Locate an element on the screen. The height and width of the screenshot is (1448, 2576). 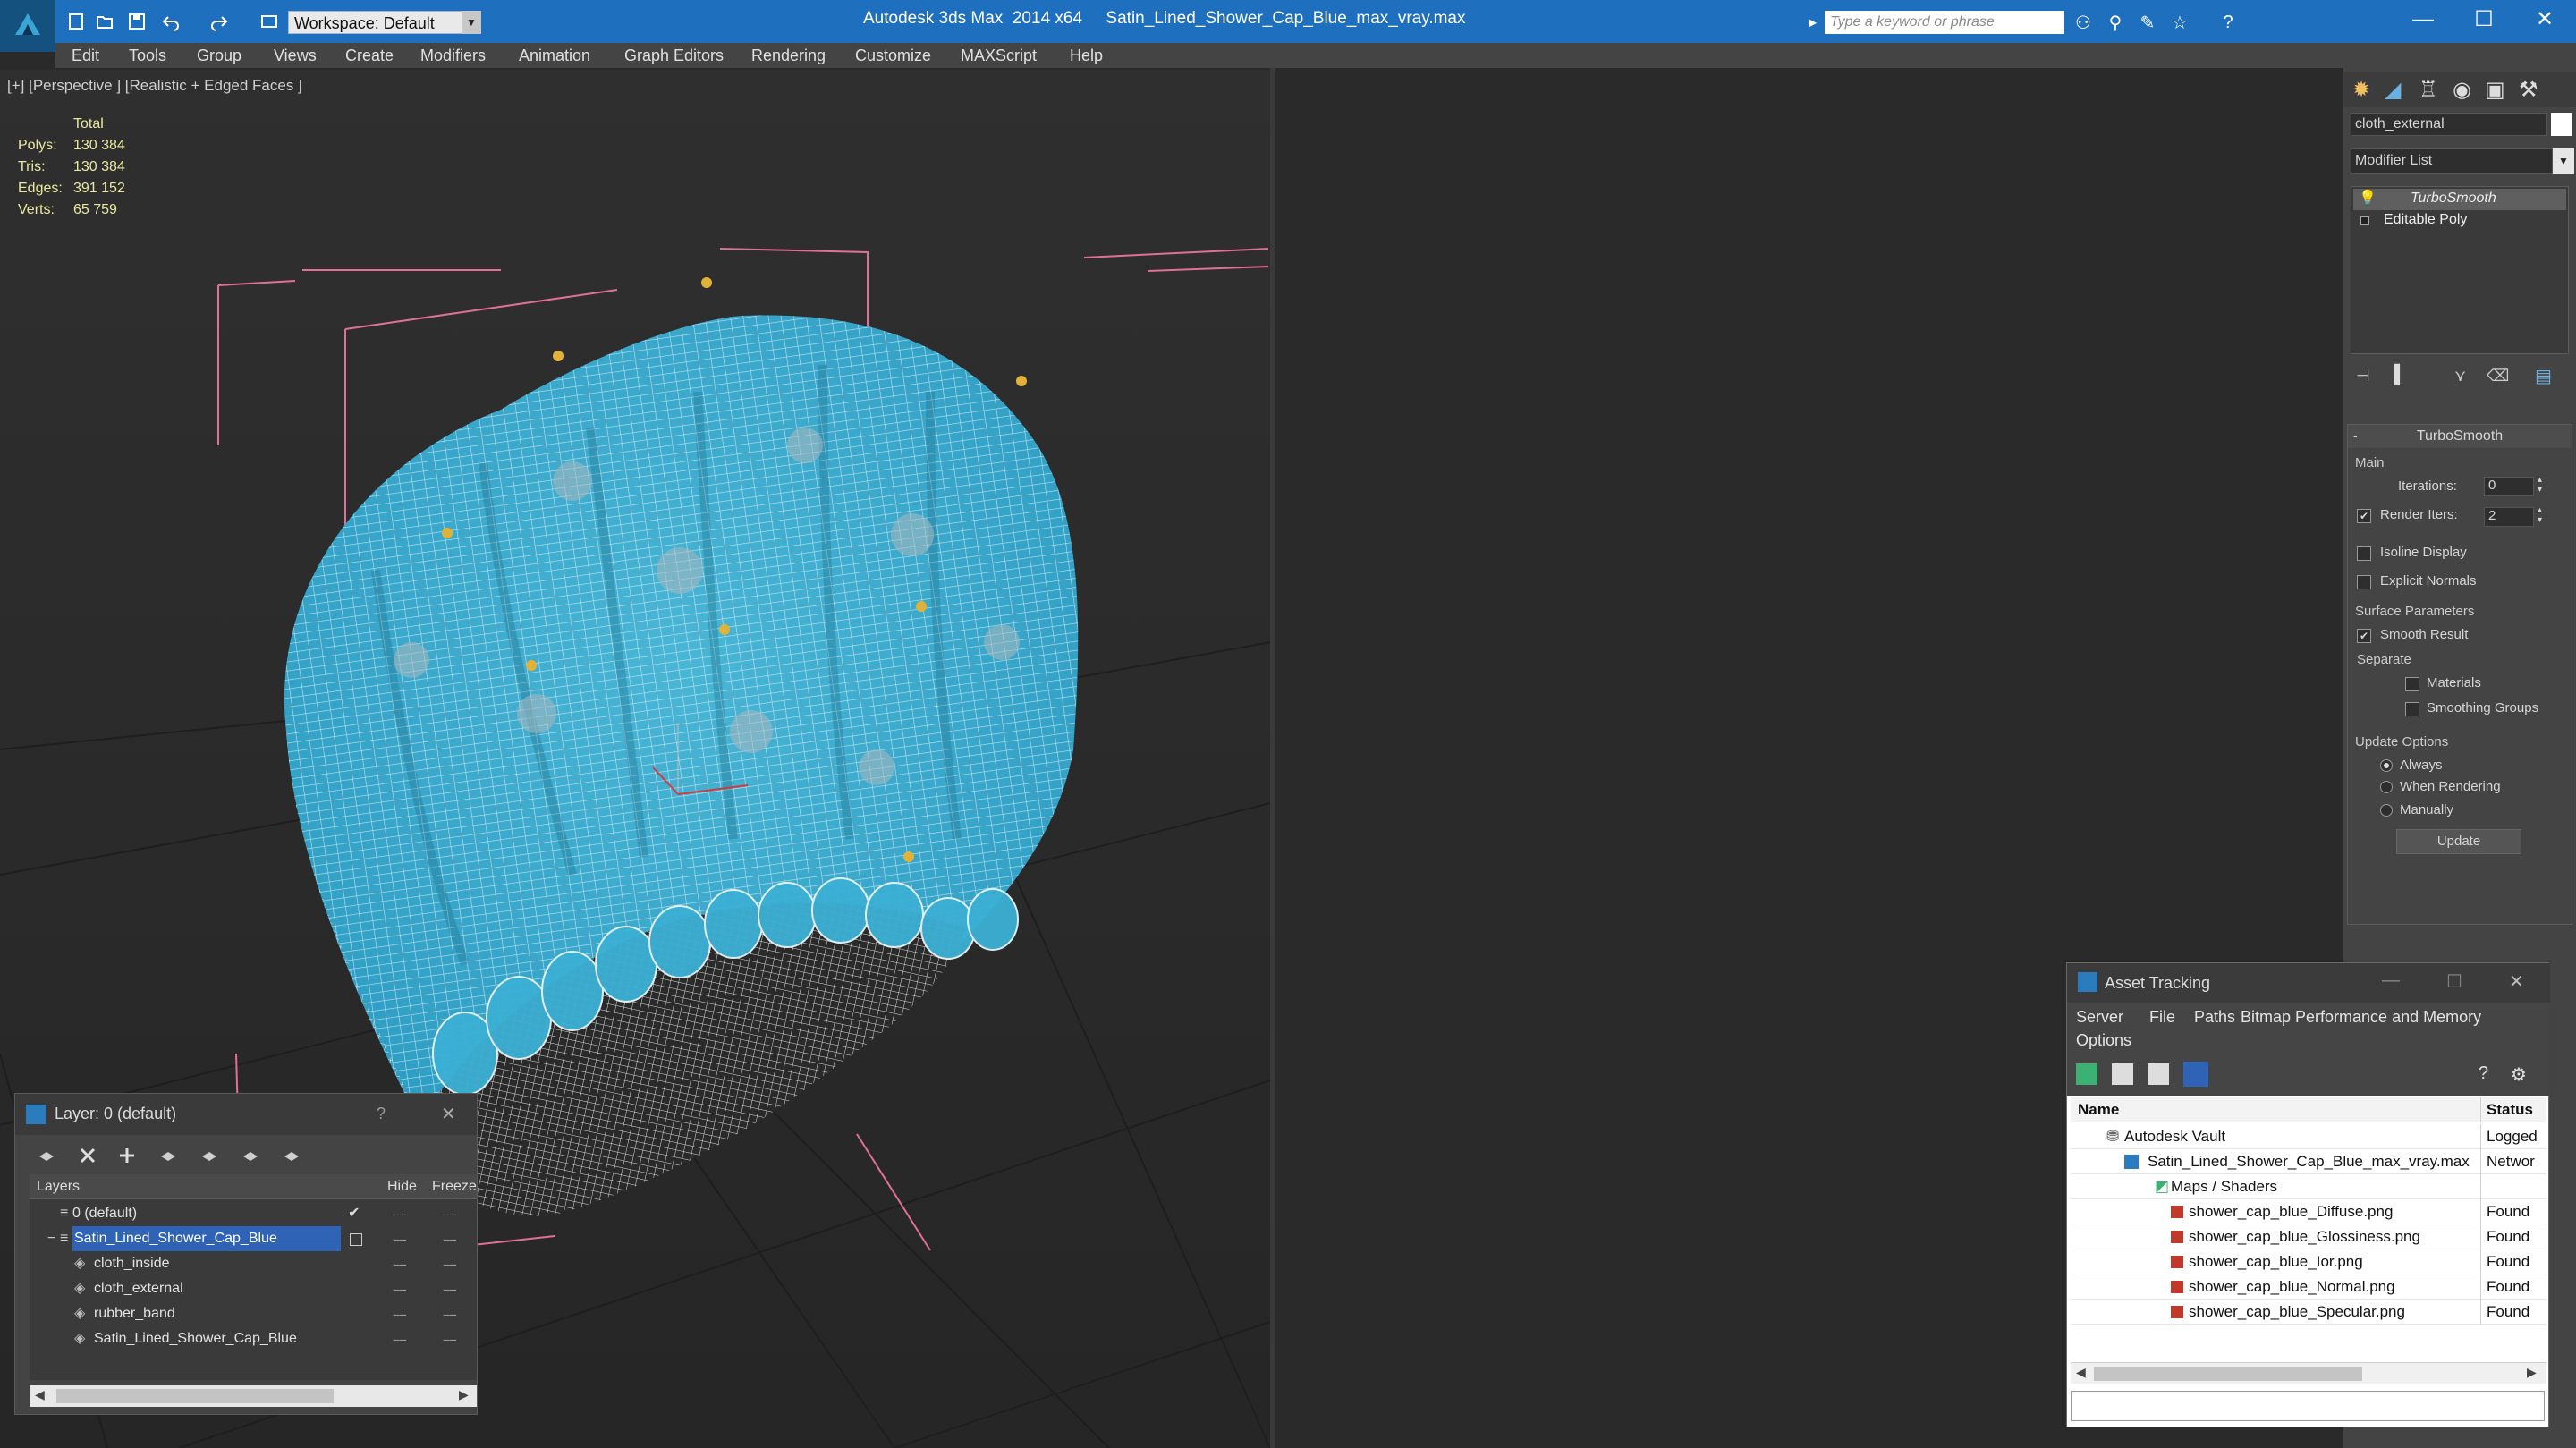
table-view-icon is located at coordinates (2195, 1074).